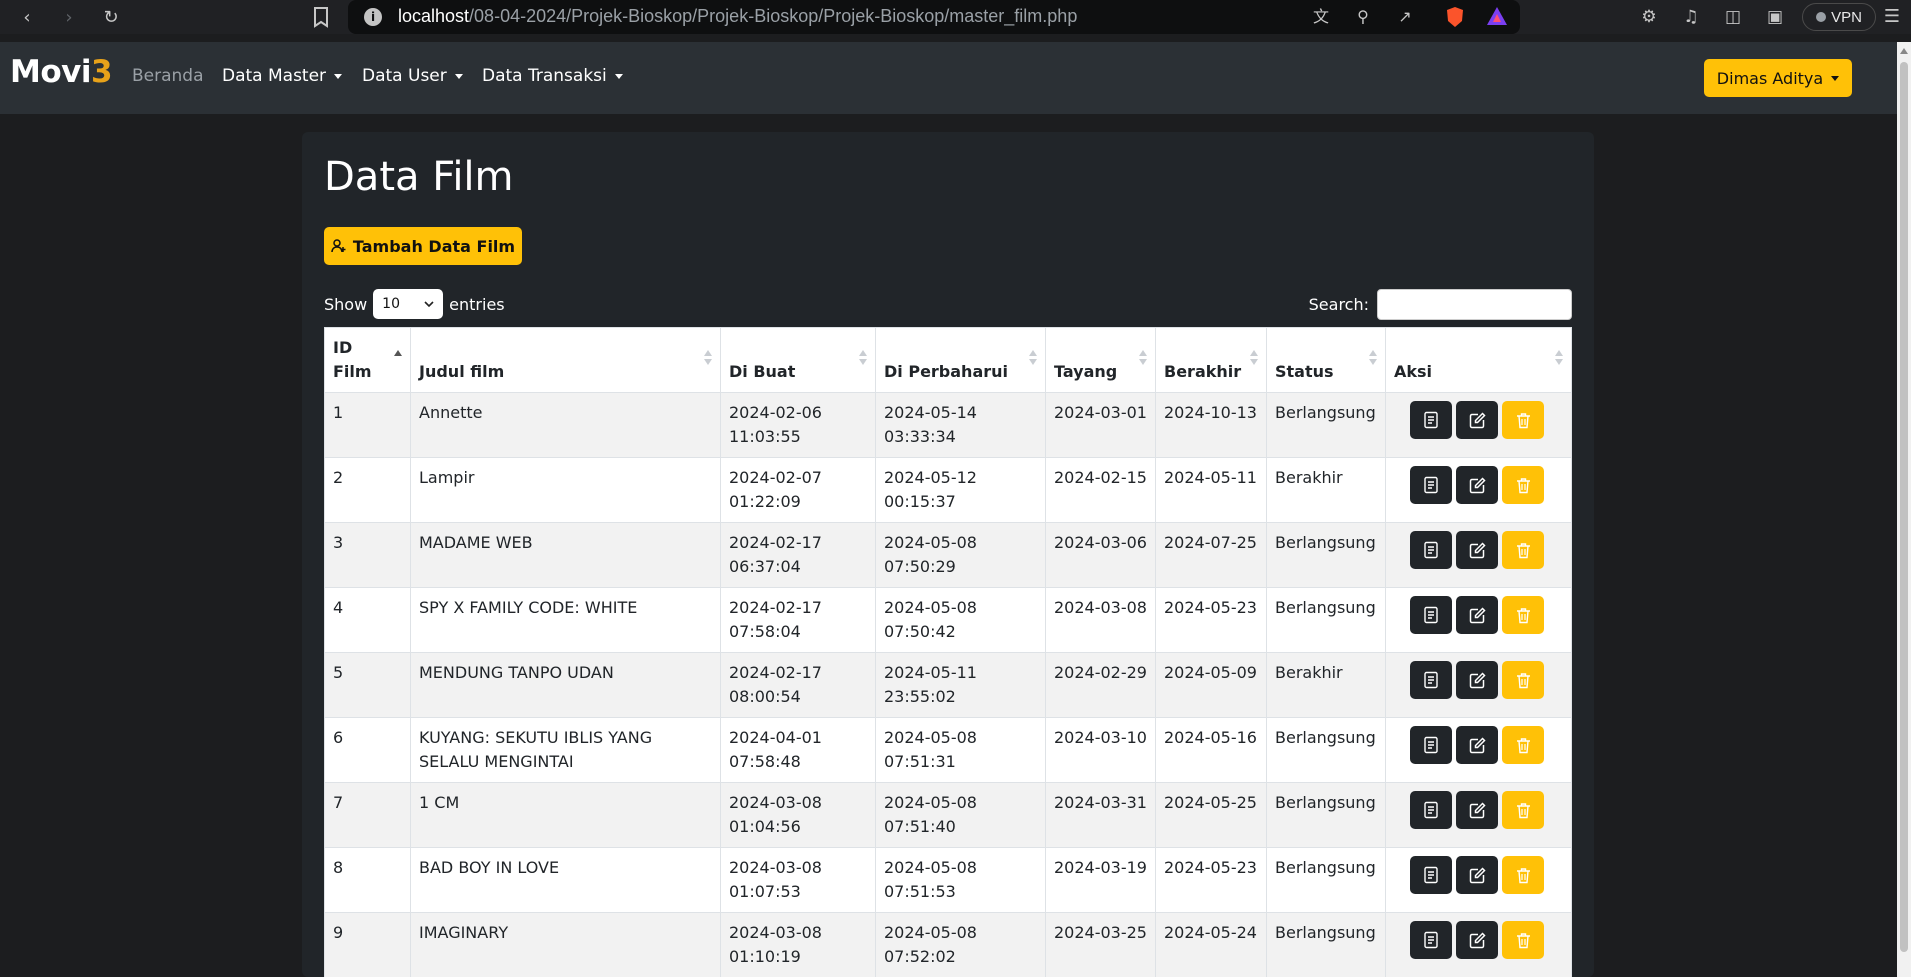  I want to click on cell-judul: SPY X FAMILY CODE: WHITE, so click(565, 620).